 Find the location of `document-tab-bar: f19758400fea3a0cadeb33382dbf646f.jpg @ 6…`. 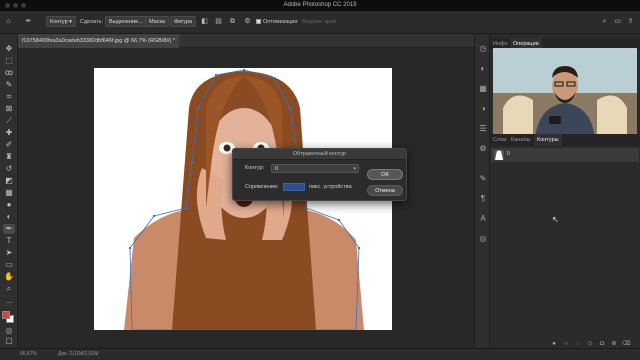

document-tab-bar: f19758400fea3a0cadeb33382dbf646f.jpg @ 6… is located at coordinates (246, 41).